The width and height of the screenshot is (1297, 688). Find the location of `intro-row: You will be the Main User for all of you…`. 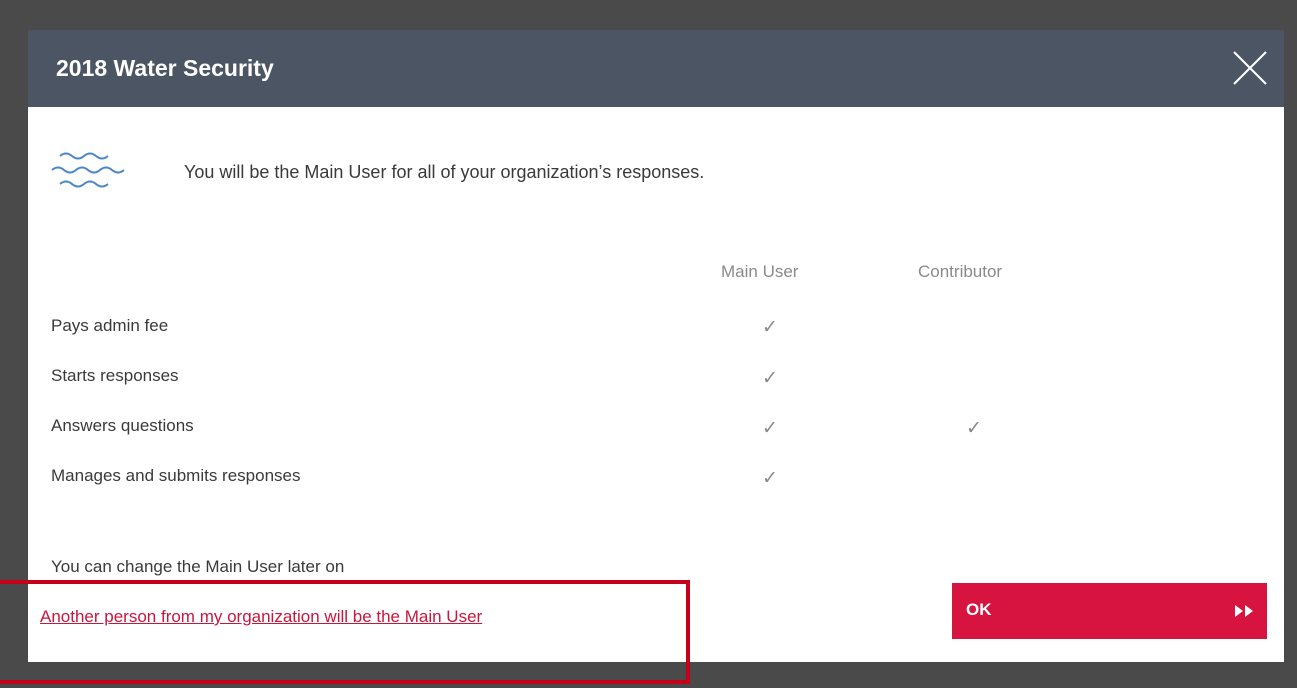

intro-row: You will be the Main User for all of you… is located at coordinates (500, 173).